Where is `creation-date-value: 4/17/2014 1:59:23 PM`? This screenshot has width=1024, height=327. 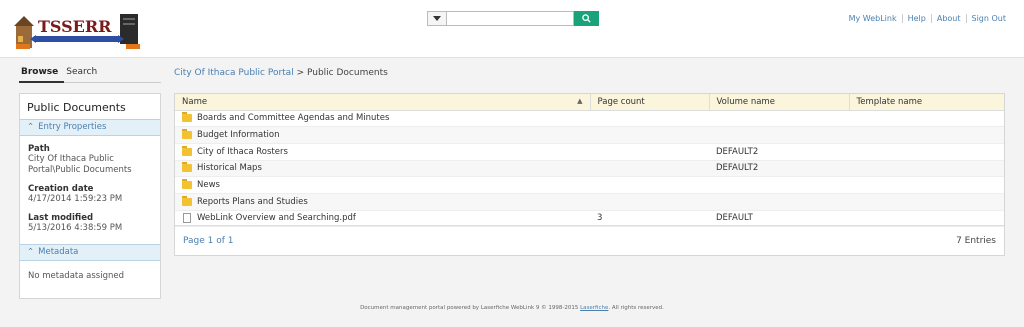
creation-date-value: 4/17/2014 1:59:23 PM is located at coordinates (75, 199).